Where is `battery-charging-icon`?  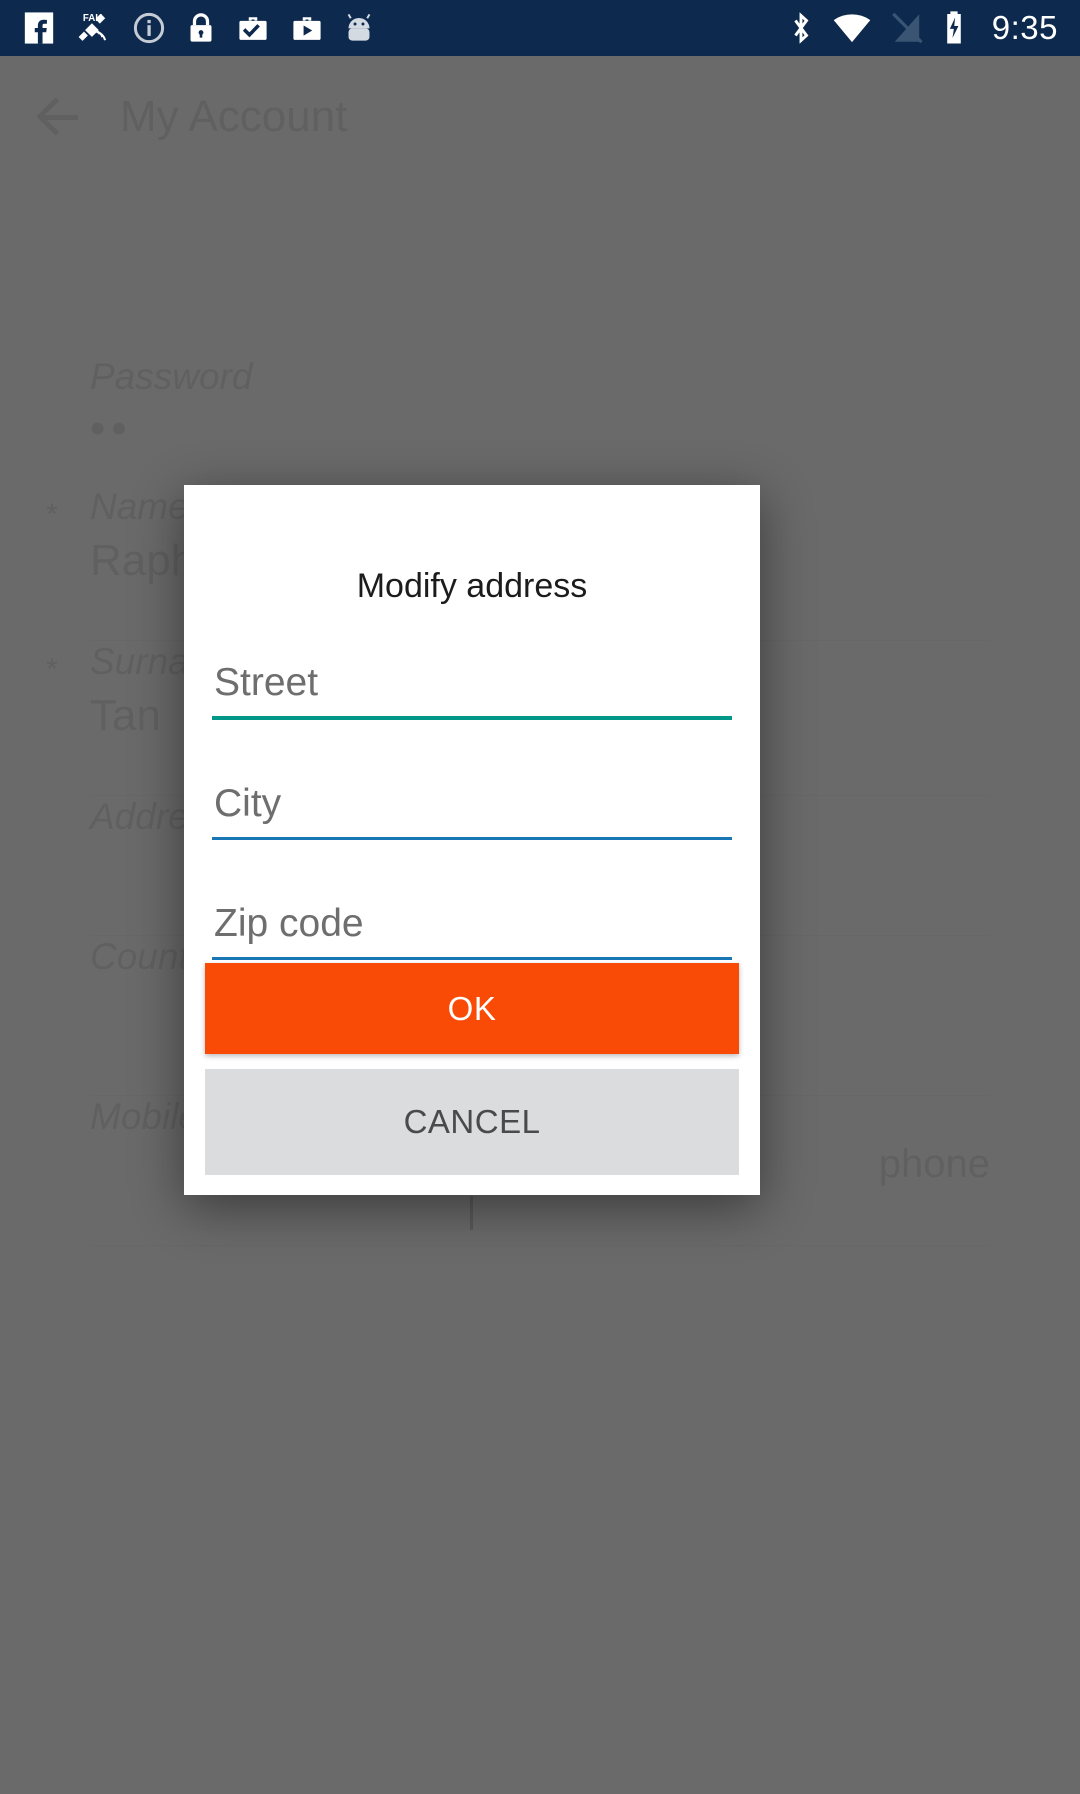
battery-charging-icon is located at coordinates (953, 27).